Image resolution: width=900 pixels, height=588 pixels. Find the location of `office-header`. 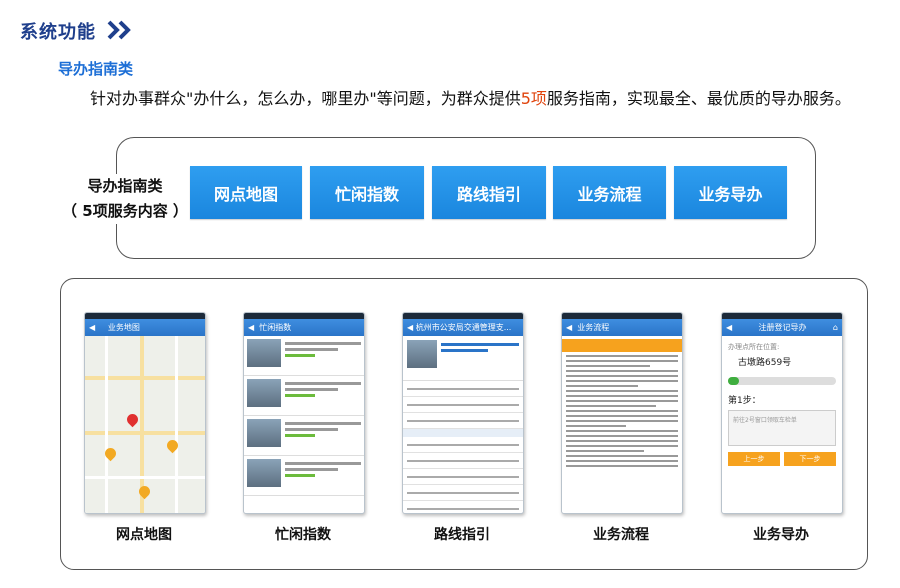

office-header is located at coordinates (463, 358).